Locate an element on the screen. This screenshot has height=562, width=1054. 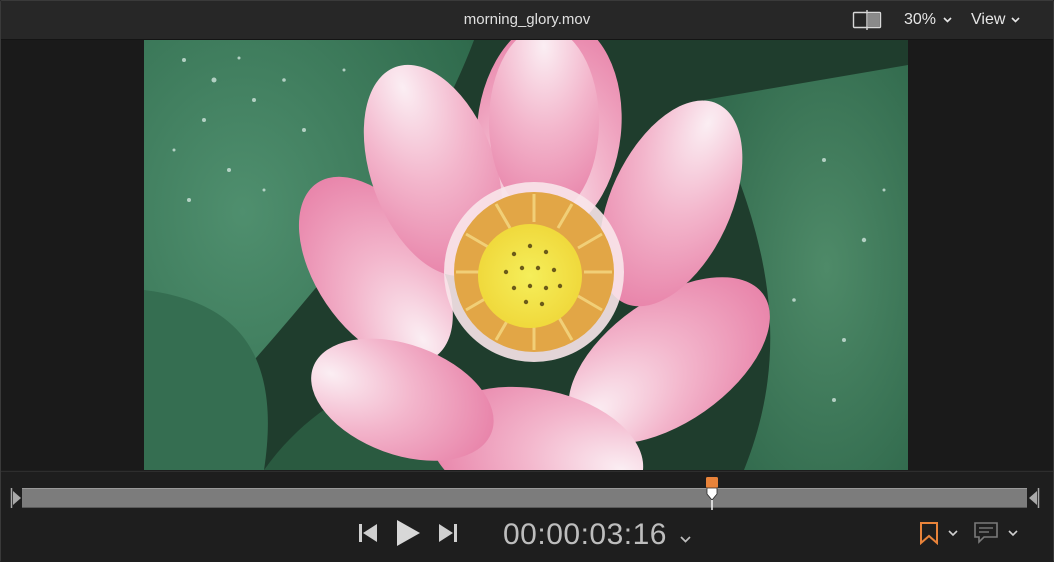
playhead is located at coordinates (712, 493).